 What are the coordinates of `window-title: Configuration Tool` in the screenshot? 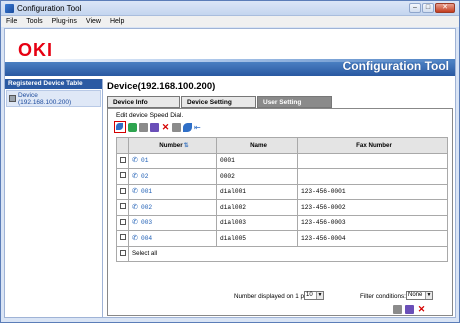 It's located at (49, 8).